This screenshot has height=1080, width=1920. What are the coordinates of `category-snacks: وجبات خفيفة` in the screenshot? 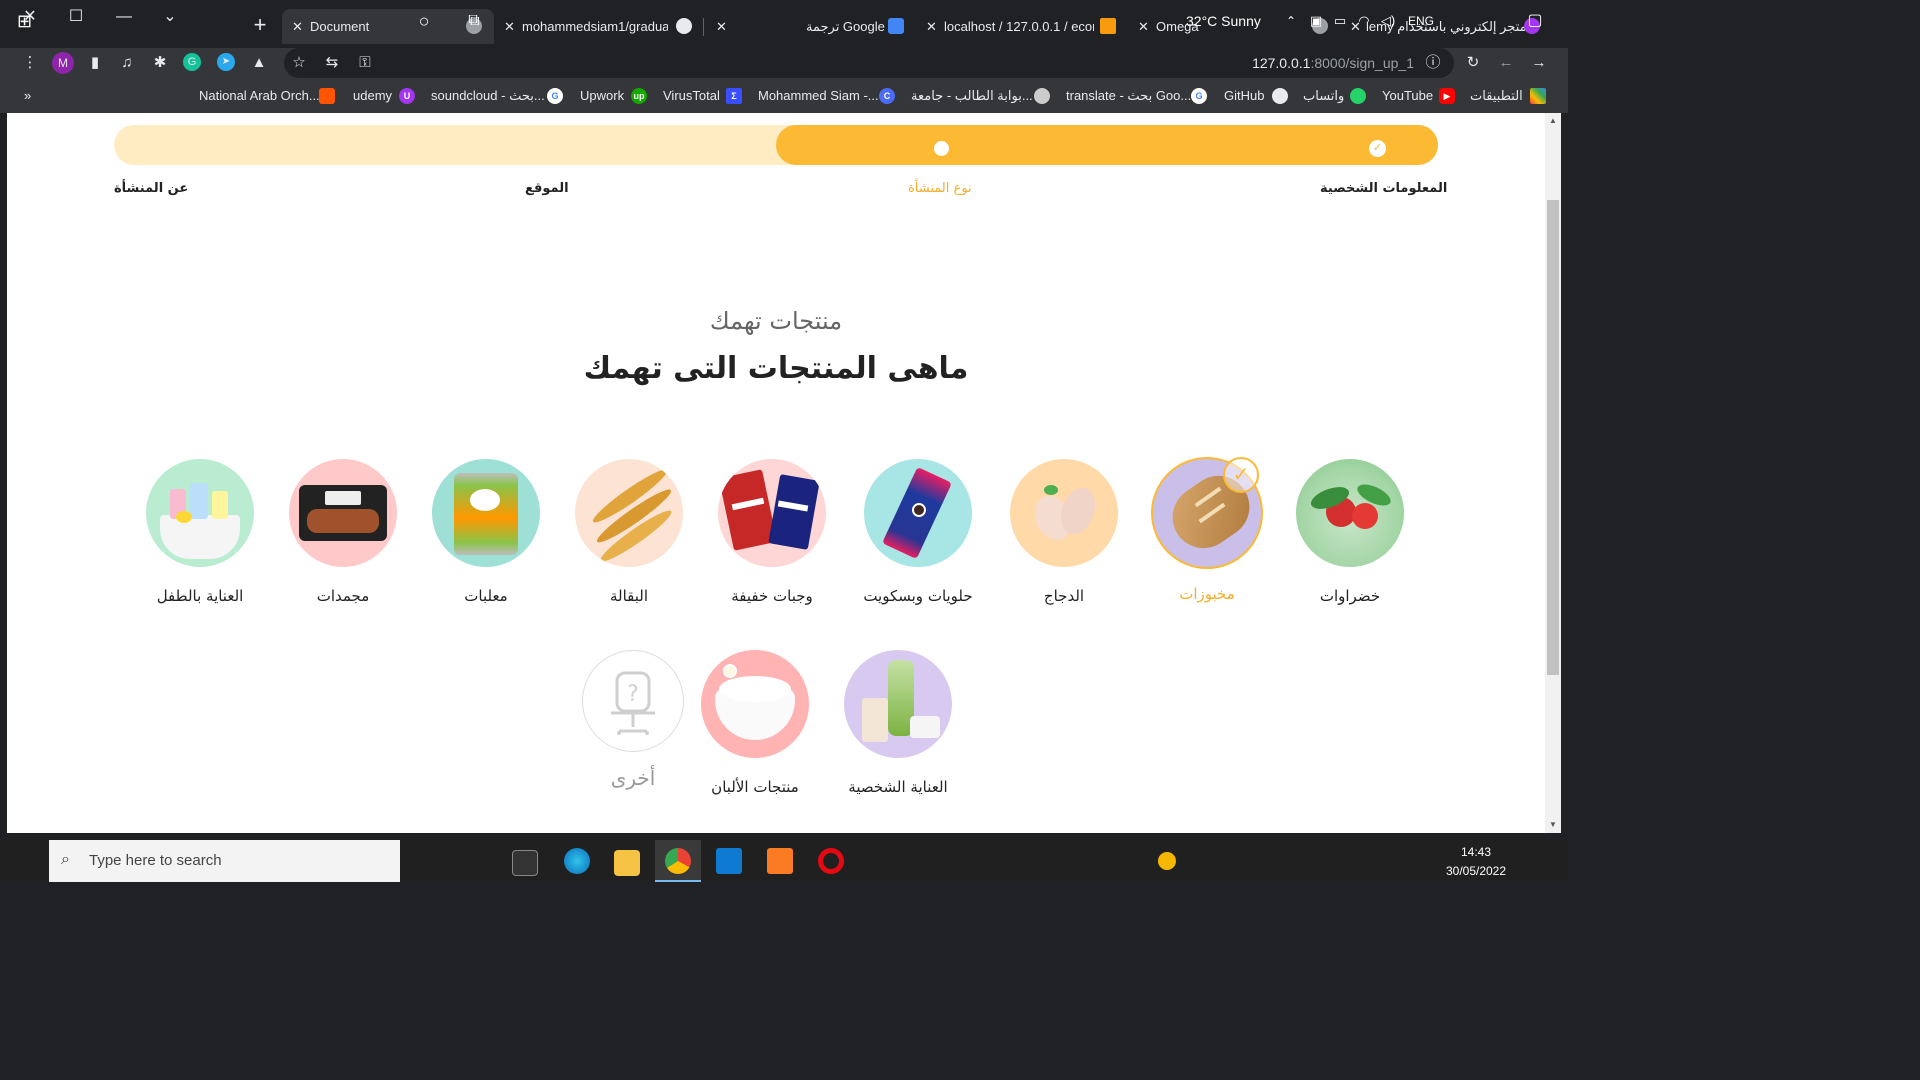 It's located at (772, 532).